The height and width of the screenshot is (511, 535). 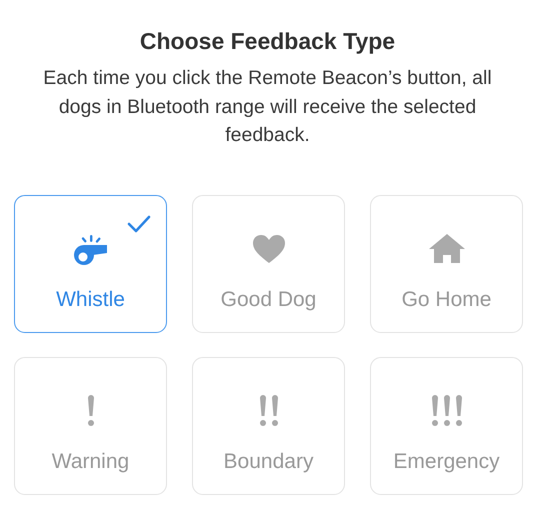 What do you see at coordinates (269, 462) in the screenshot?
I see `option-label: Boundary` at bounding box center [269, 462].